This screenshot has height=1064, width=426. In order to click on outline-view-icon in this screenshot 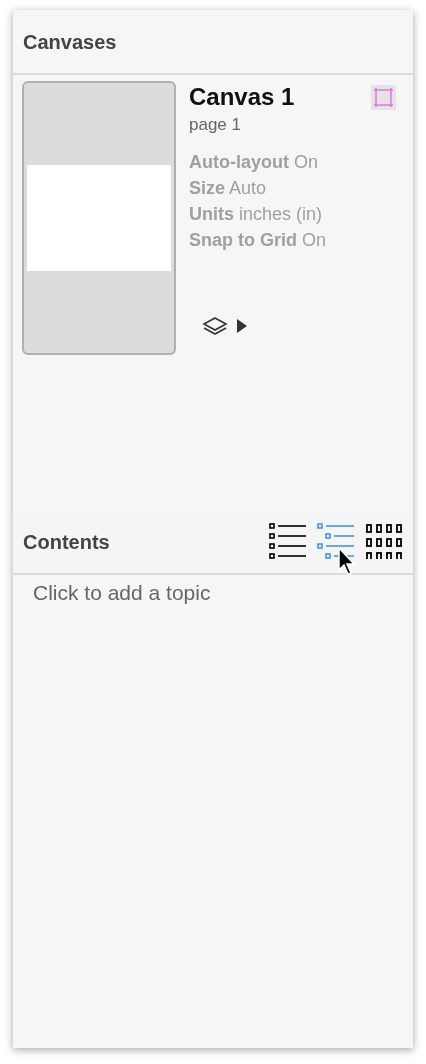, I will do `click(336, 540)`.